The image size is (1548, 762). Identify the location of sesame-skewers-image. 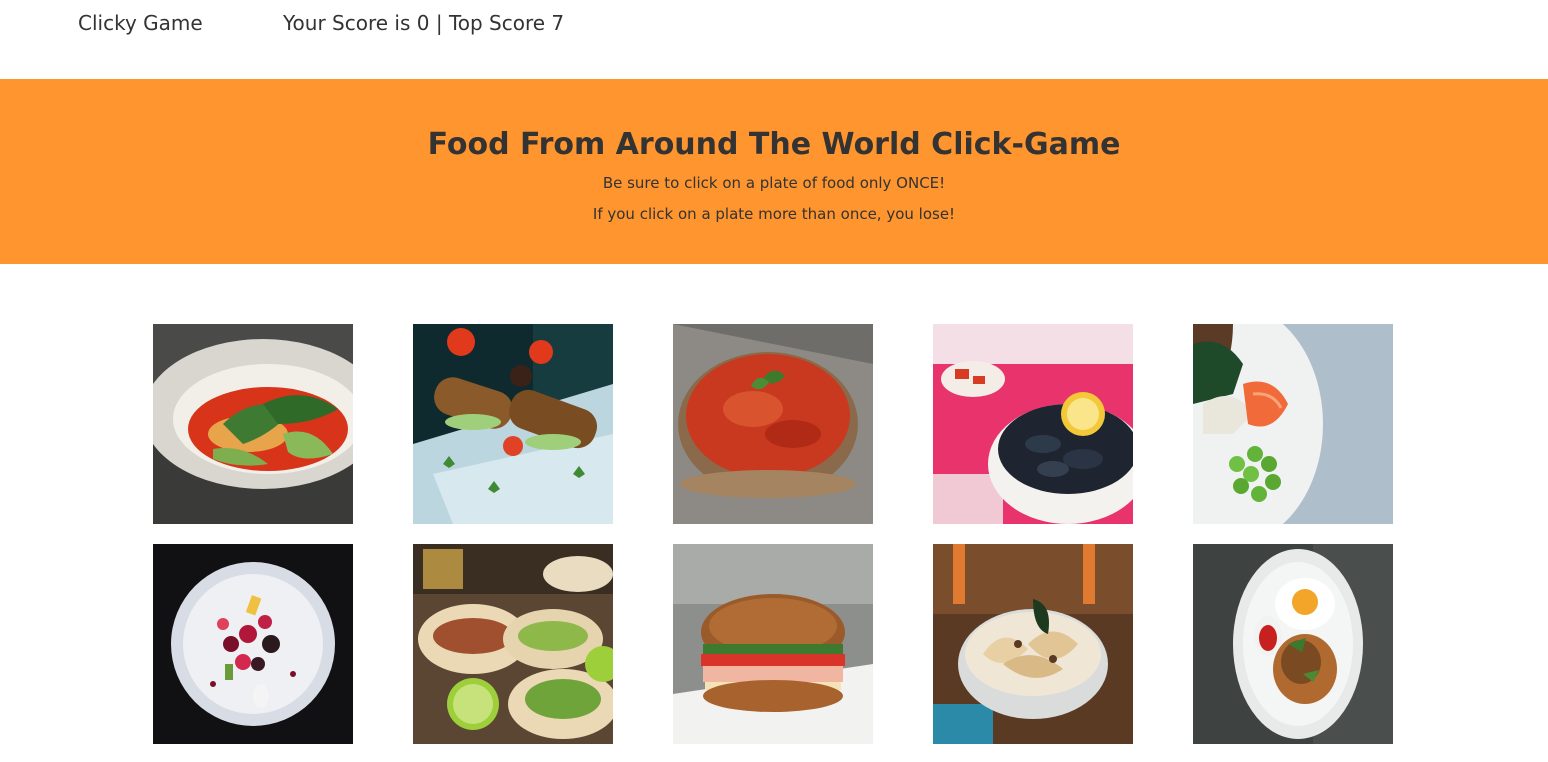
(513, 424).